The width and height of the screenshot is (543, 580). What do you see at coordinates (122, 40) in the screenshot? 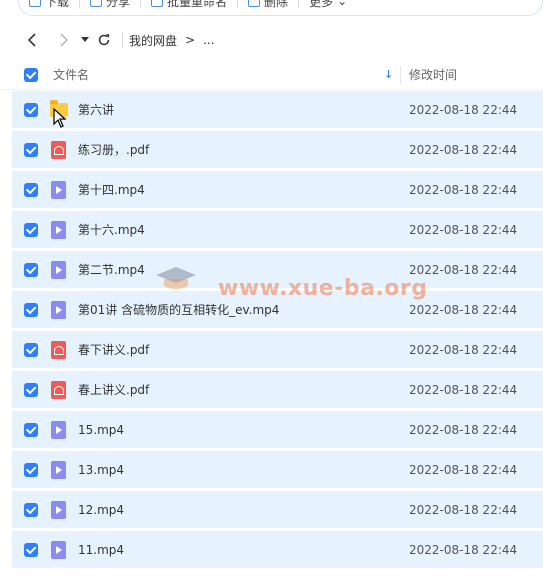
I see `nav-divider` at bounding box center [122, 40].